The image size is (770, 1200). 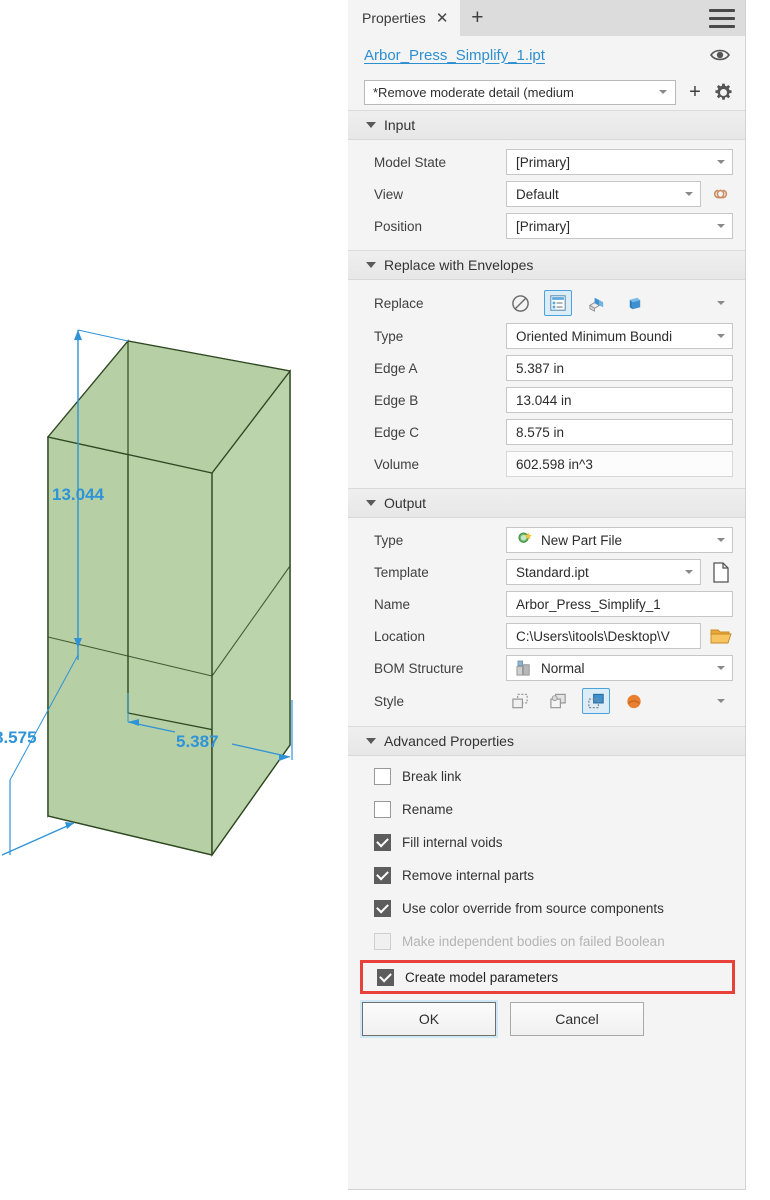 I want to click on field-row-replace: Replace, so click(x=546, y=303).